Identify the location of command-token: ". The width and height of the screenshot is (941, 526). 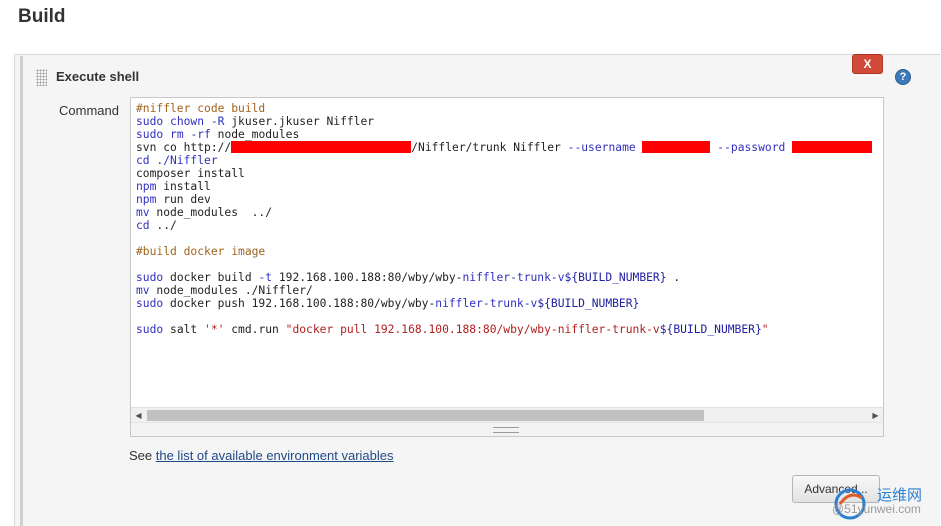
(765, 329).